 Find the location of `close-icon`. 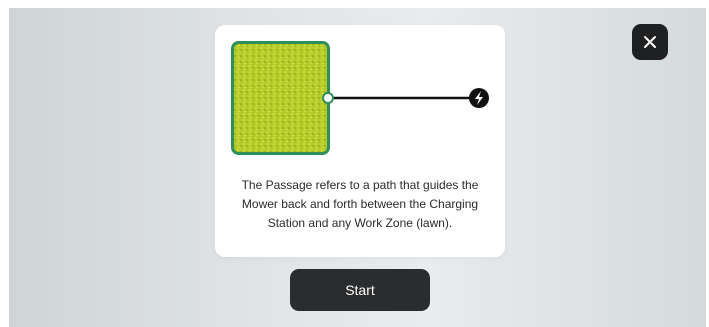

close-icon is located at coordinates (650, 42).